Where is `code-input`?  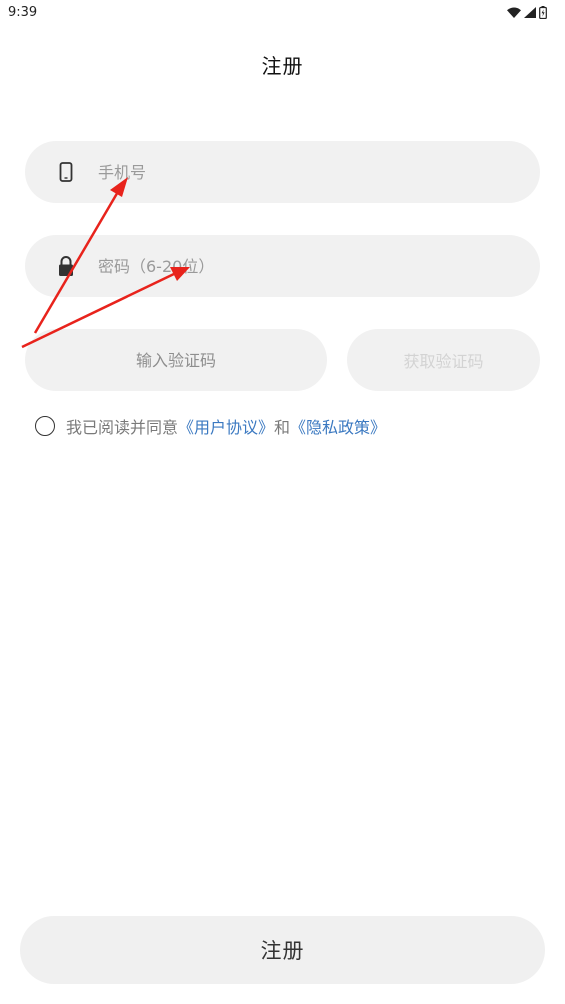 code-input is located at coordinates (176, 360).